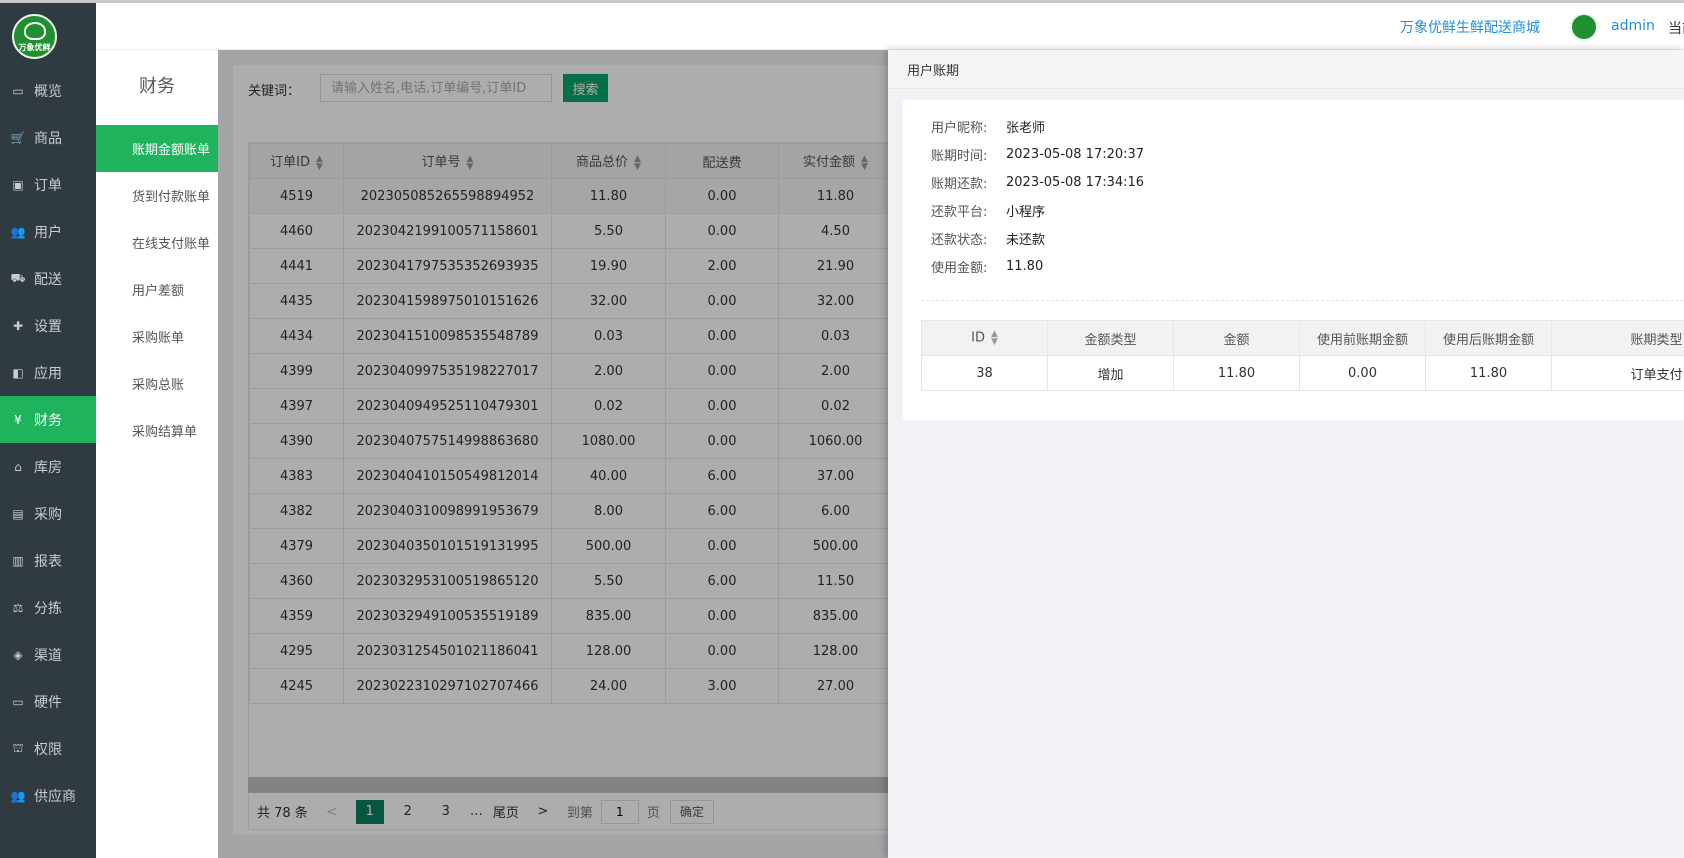  What do you see at coordinates (959, 212) in the screenshot?
I see `info-label: 还款平台:` at bounding box center [959, 212].